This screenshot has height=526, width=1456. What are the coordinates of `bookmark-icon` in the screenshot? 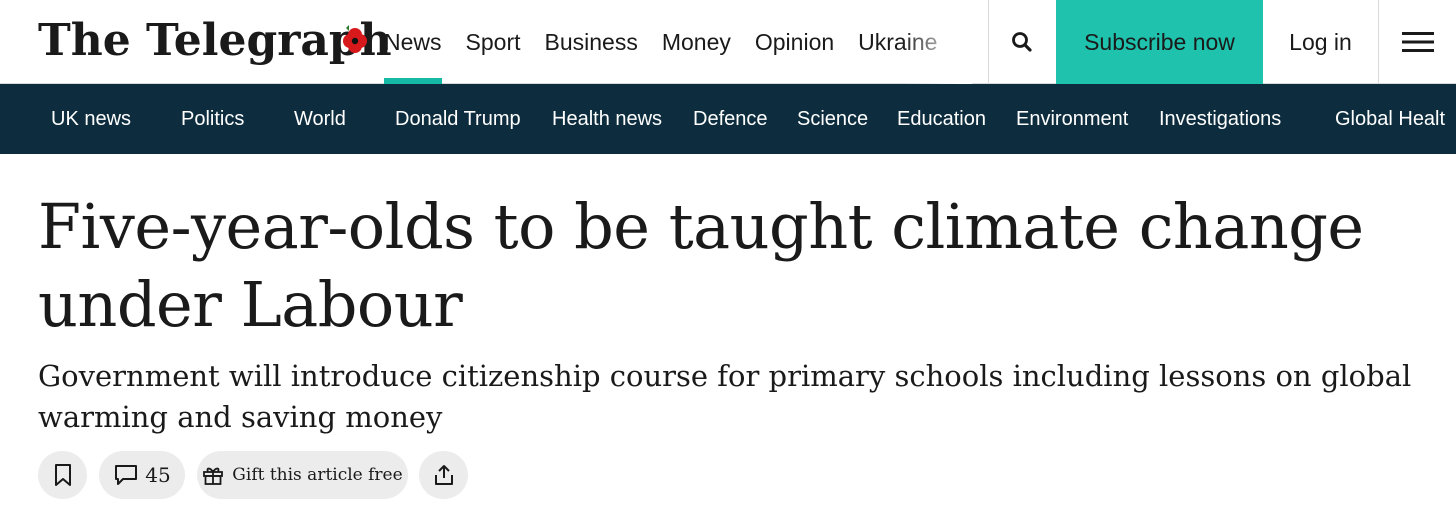 It's located at (62, 475).